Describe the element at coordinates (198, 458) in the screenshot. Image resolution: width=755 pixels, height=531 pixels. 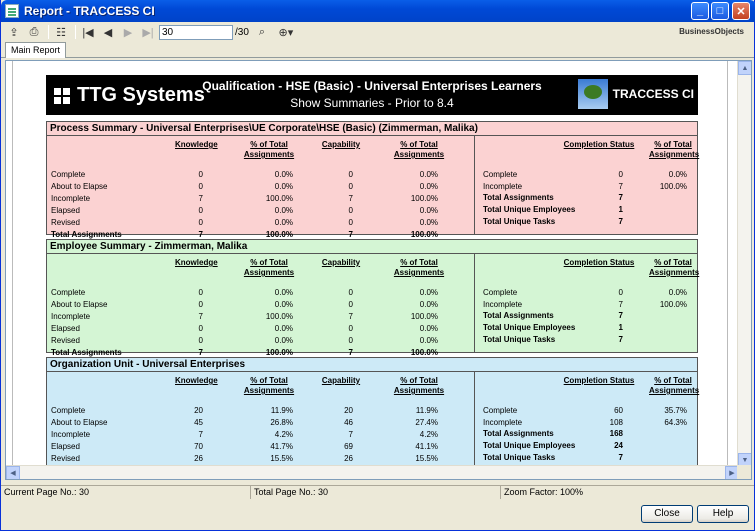
I see `knowledge-value: 26` at that location.